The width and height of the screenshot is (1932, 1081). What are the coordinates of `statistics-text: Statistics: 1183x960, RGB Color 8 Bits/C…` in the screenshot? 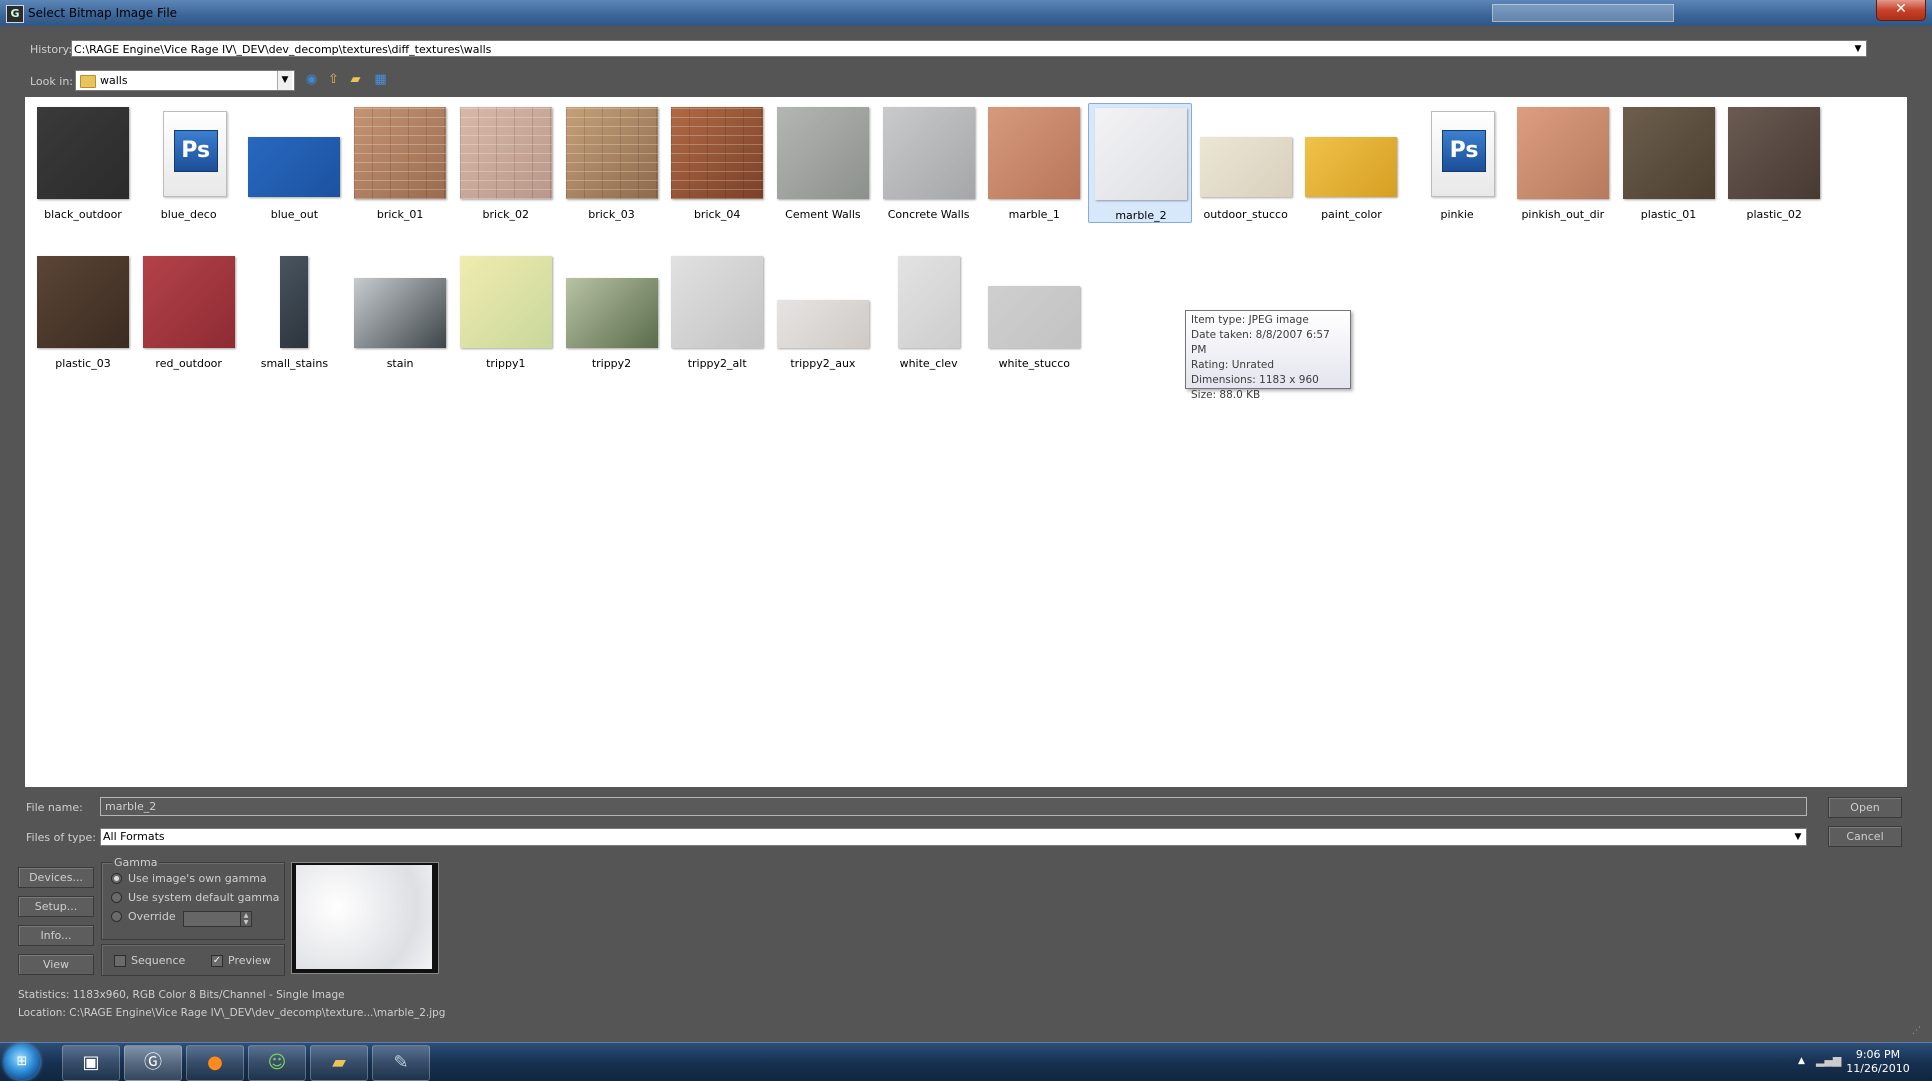 It's located at (181, 995).